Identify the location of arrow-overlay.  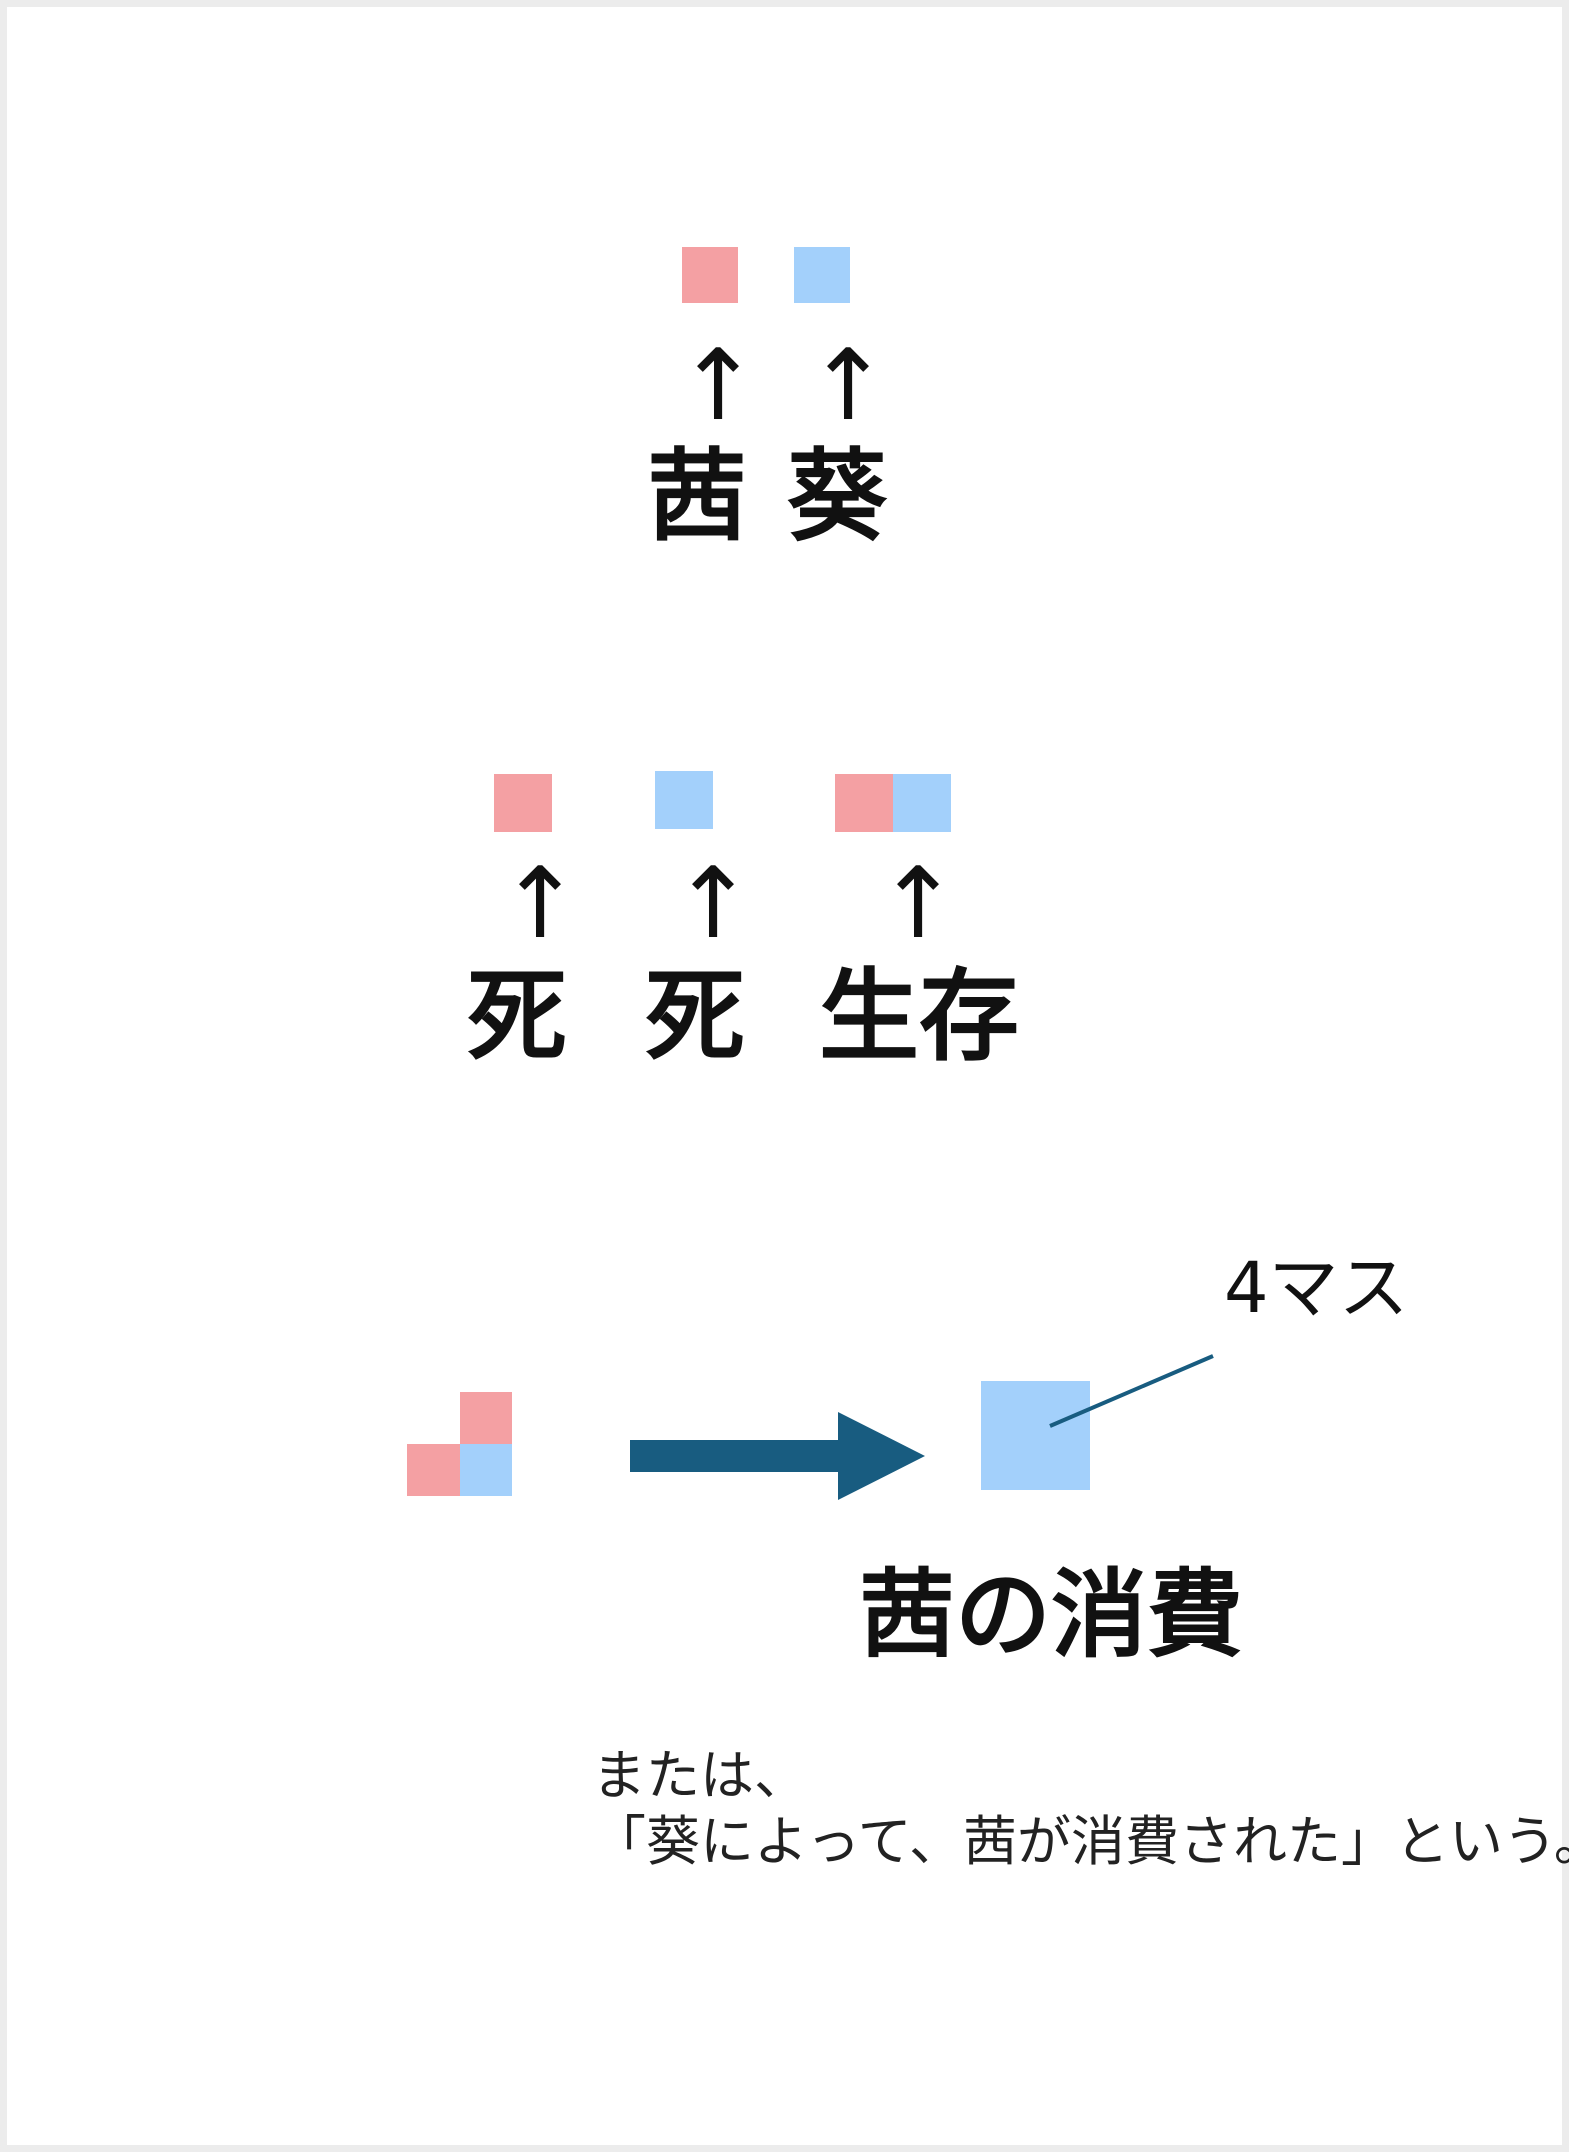
(922, 1427).